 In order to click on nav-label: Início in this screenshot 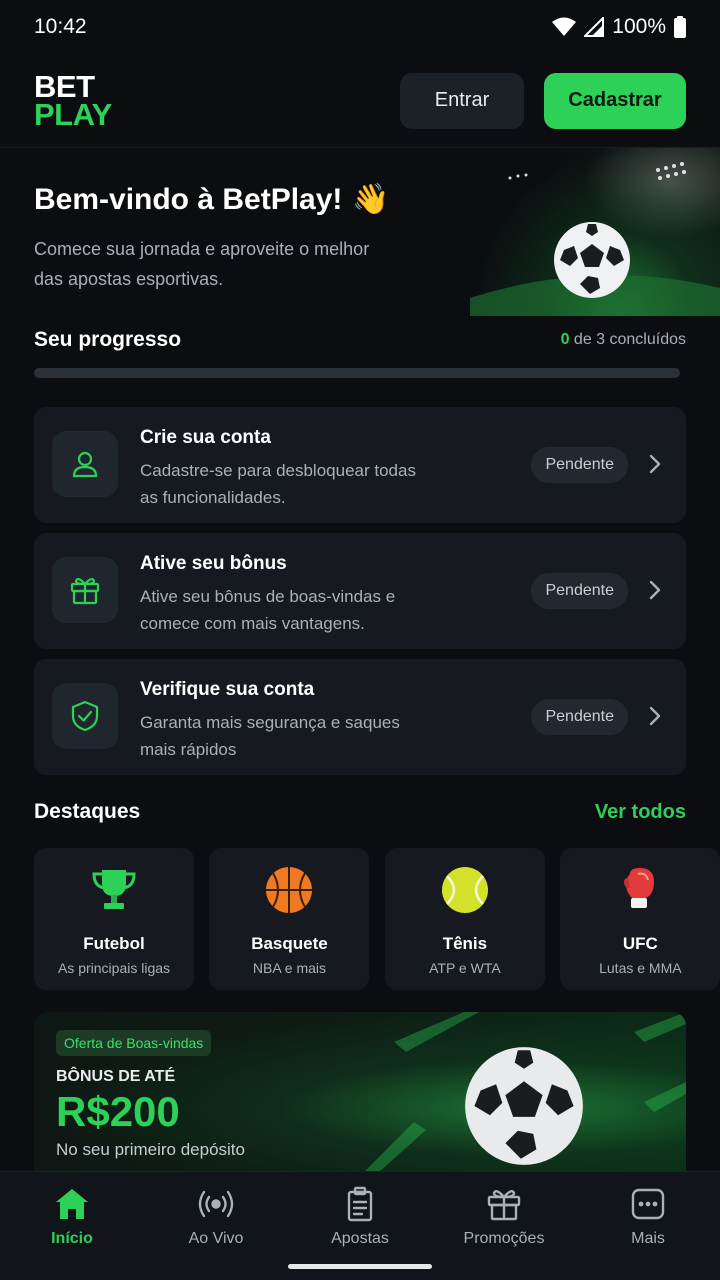, I will do `click(72, 1238)`.